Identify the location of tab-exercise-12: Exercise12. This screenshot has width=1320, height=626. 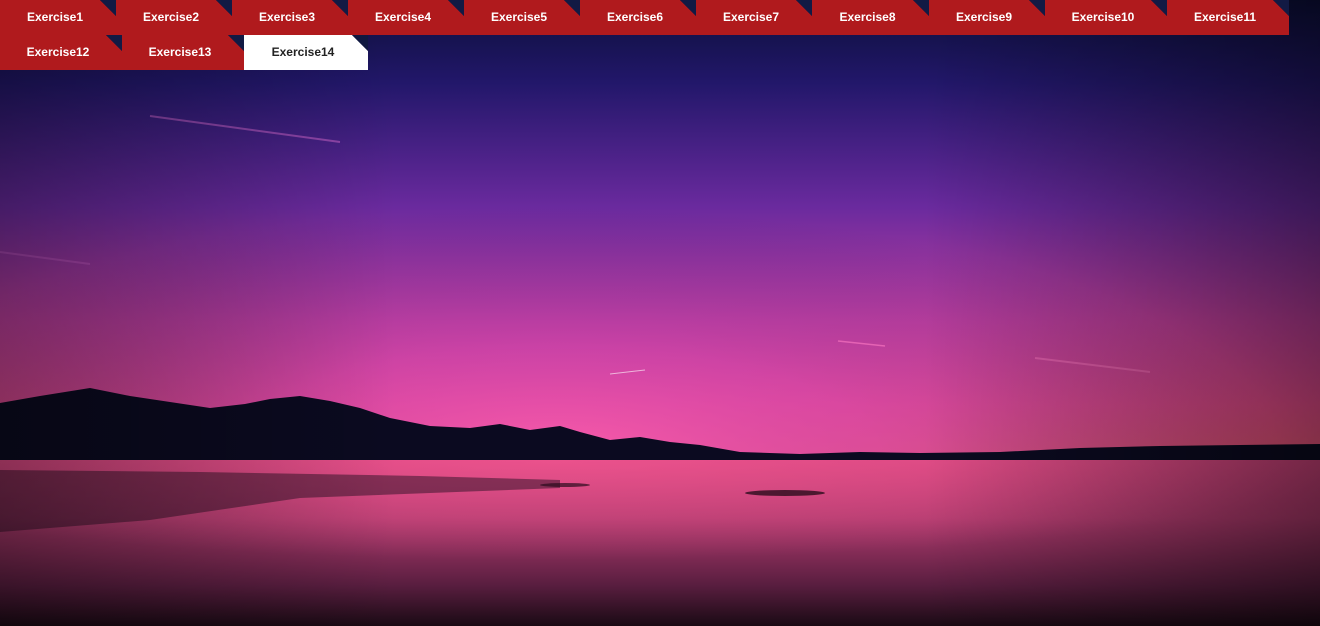
(61, 52).